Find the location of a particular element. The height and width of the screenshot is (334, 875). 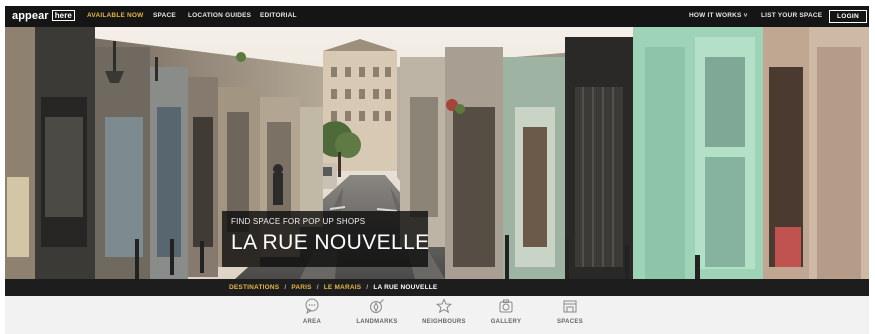

breadcrumb-destinations: DESTINATIONS is located at coordinates (254, 287).